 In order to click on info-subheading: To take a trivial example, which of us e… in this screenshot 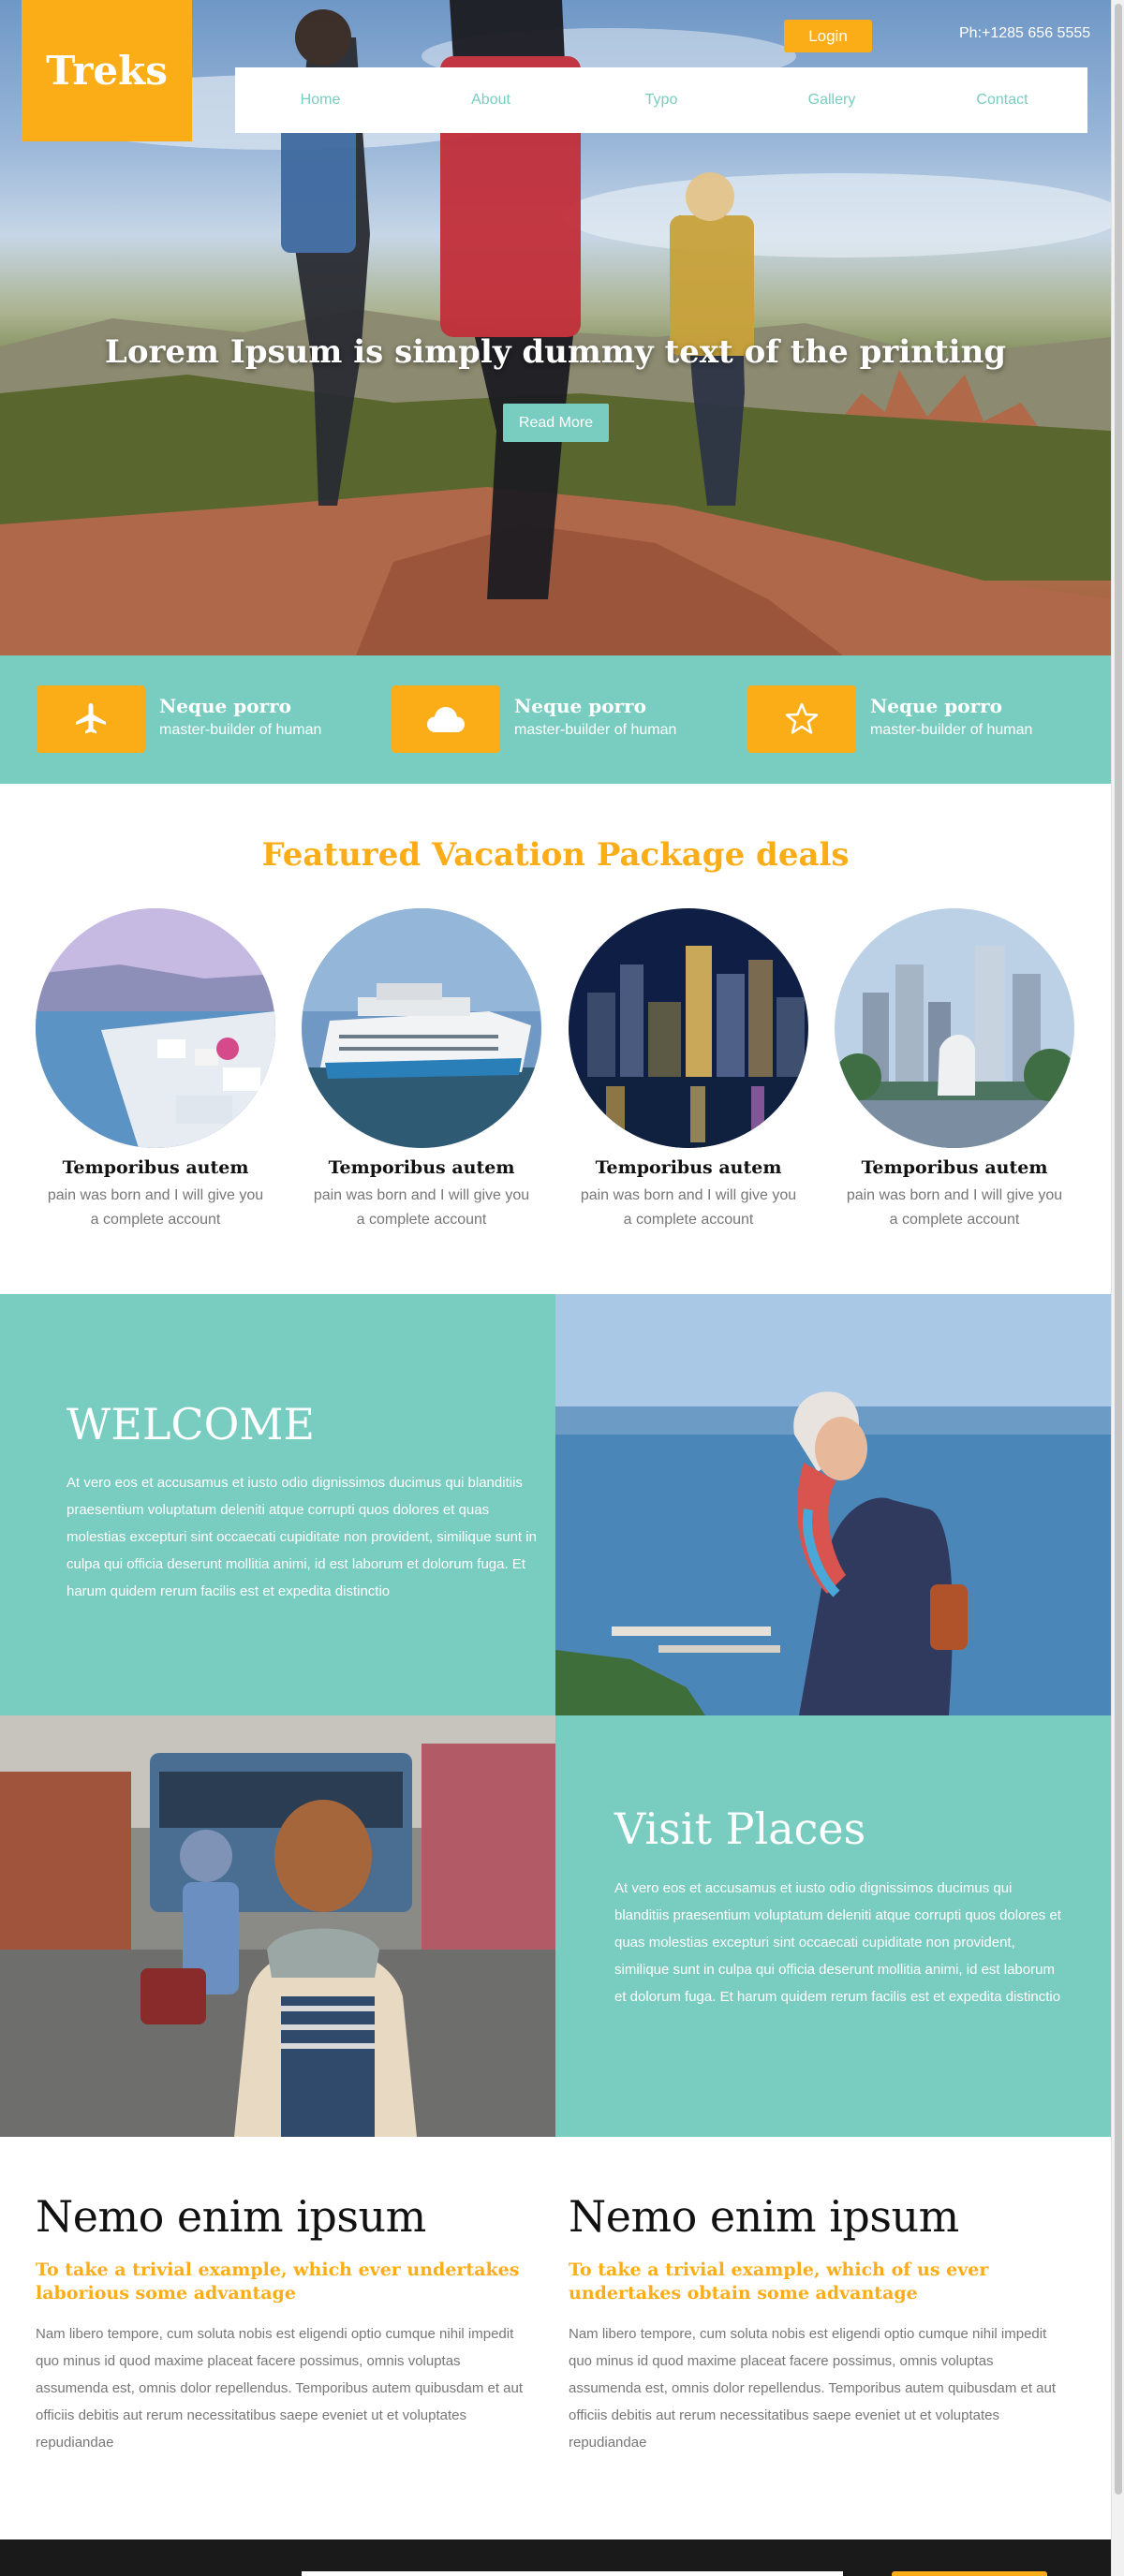, I will do `click(779, 2282)`.